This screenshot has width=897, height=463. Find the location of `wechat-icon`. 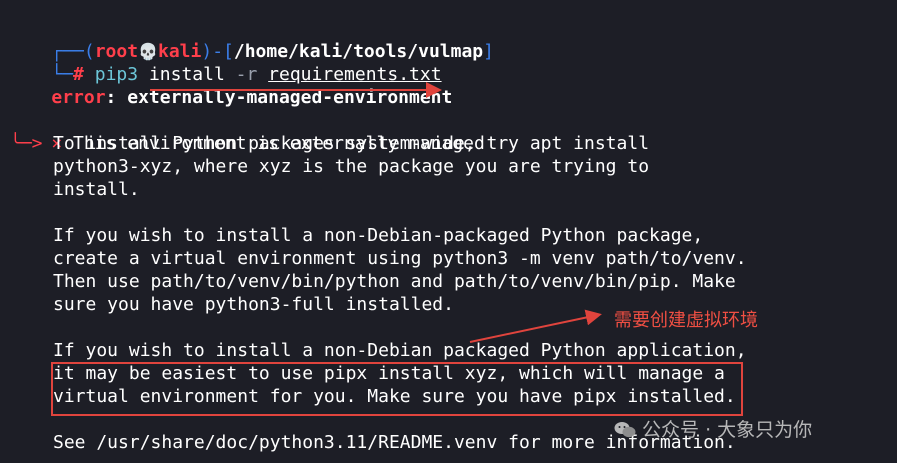

wechat-icon is located at coordinates (625, 430).